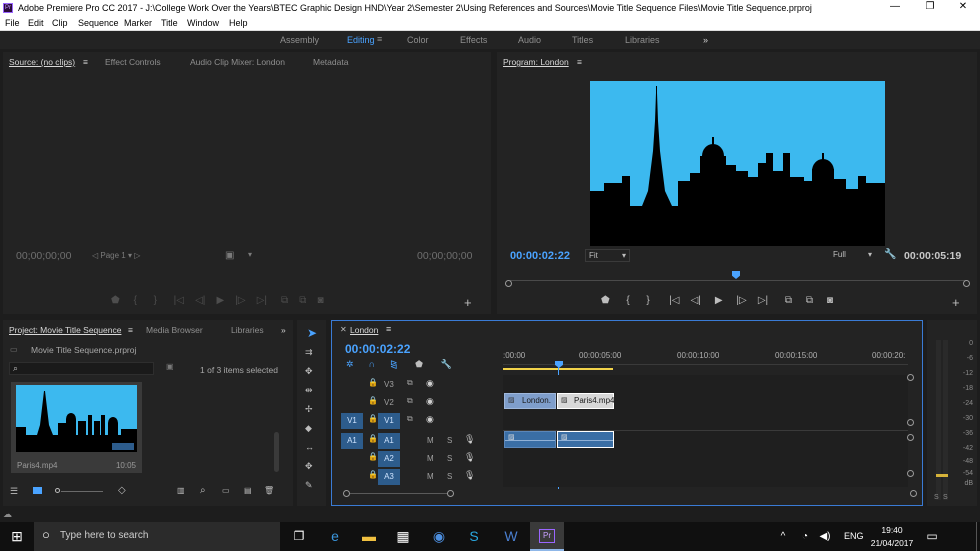 The width and height of the screenshot is (980, 551). I want to click on clip-audio-2: ▨, so click(585, 439).